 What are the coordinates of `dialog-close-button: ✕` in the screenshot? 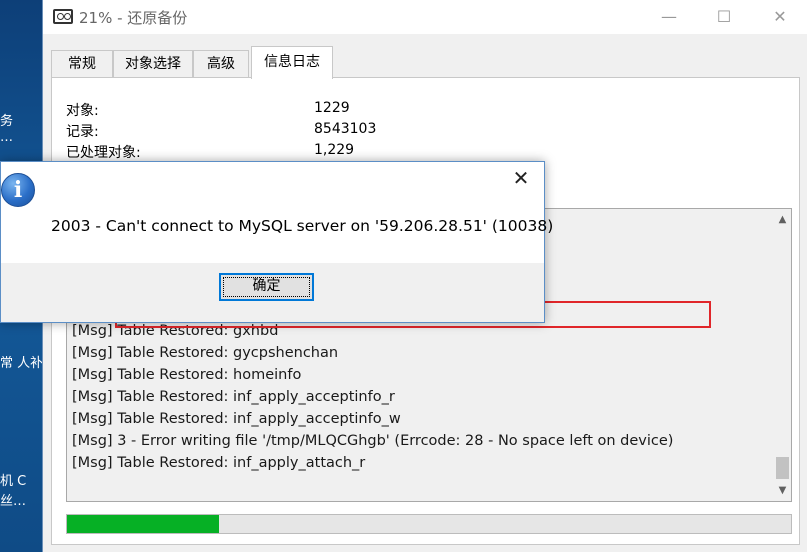 It's located at (521, 178).